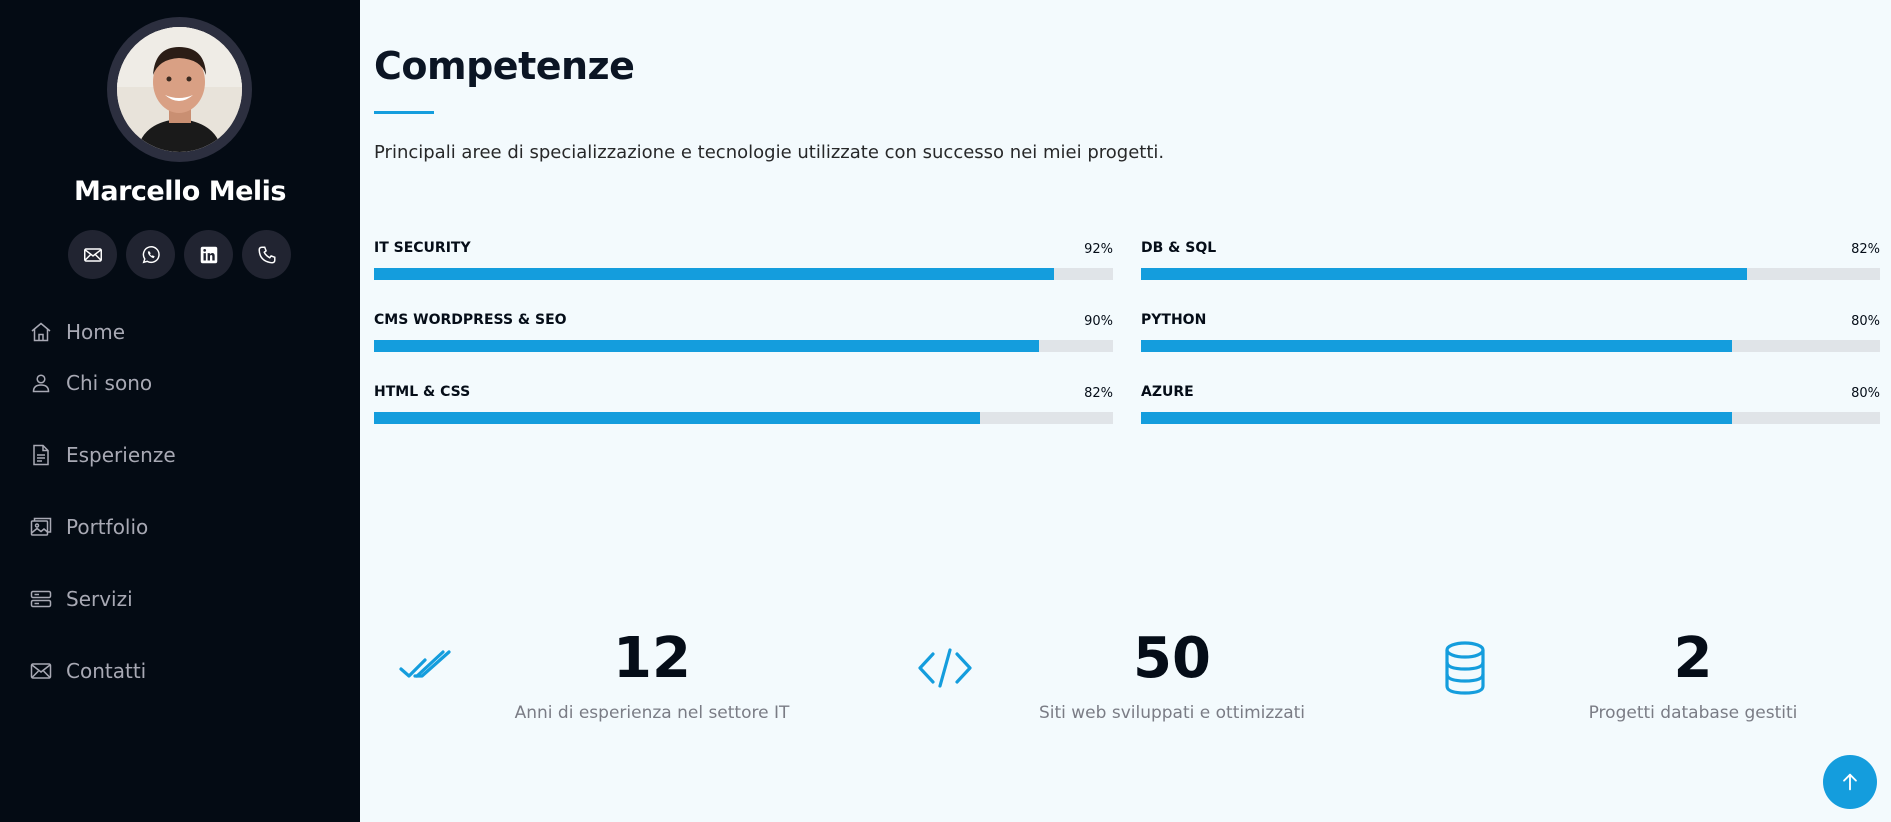 This screenshot has width=1891, height=822. What do you see at coordinates (652, 713) in the screenshot?
I see `fact-label: Anni di esperienza nel settore IT` at bounding box center [652, 713].